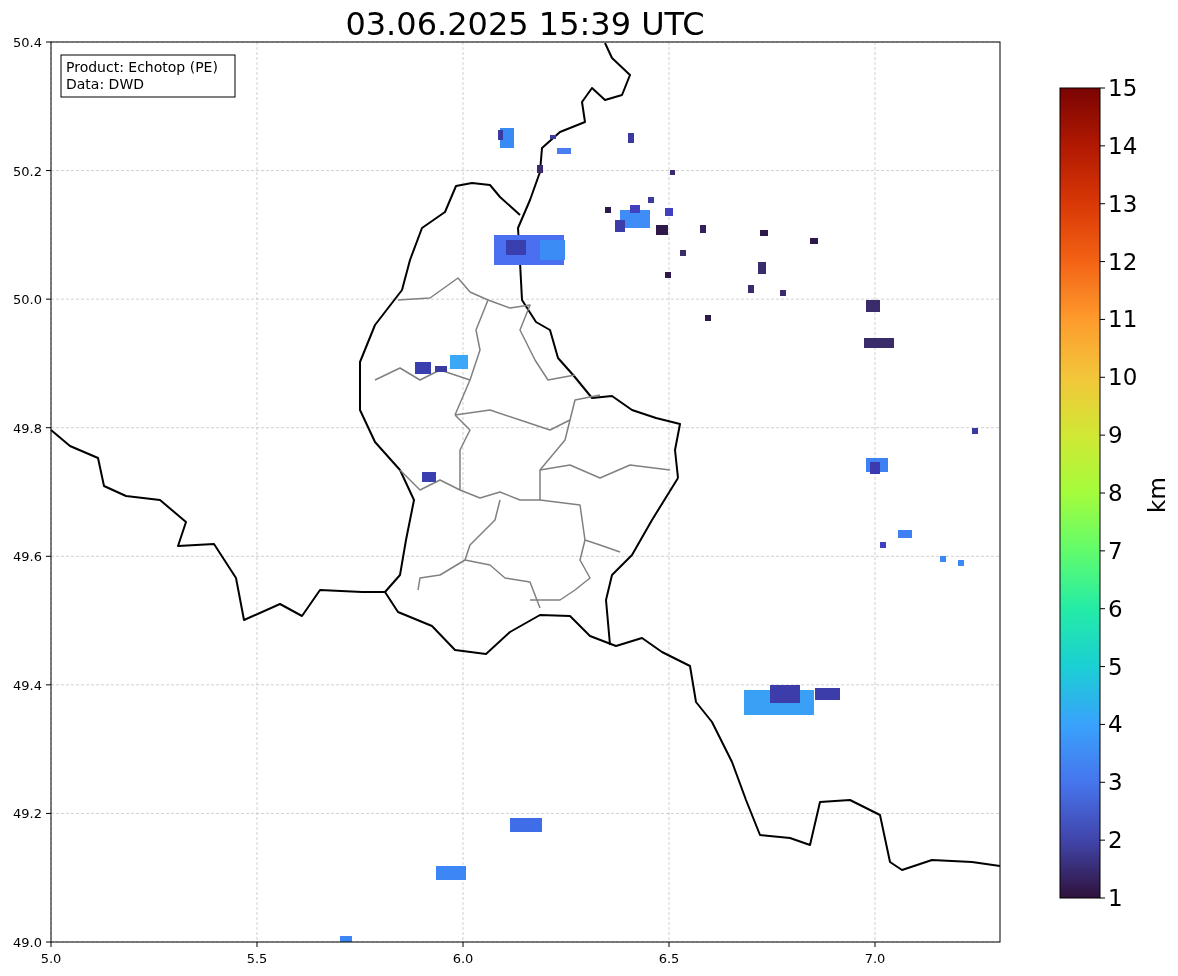 This screenshot has width=1178, height=976. What do you see at coordinates (1123, 145) in the screenshot?
I see `colorbar-tick-label: 14` at bounding box center [1123, 145].